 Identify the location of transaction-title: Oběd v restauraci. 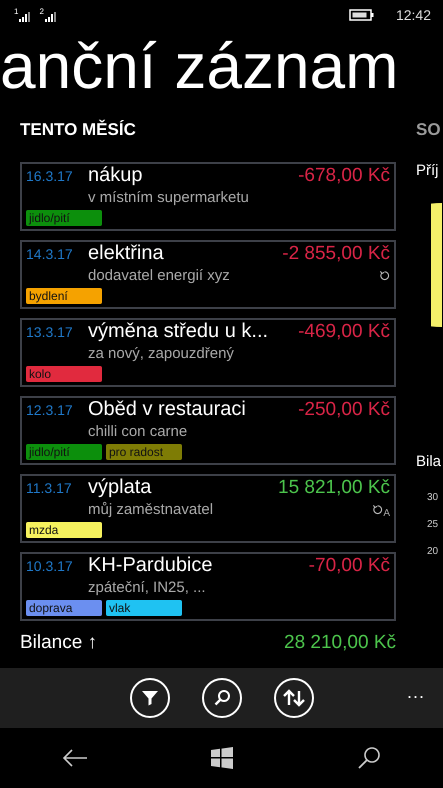
(167, 409).